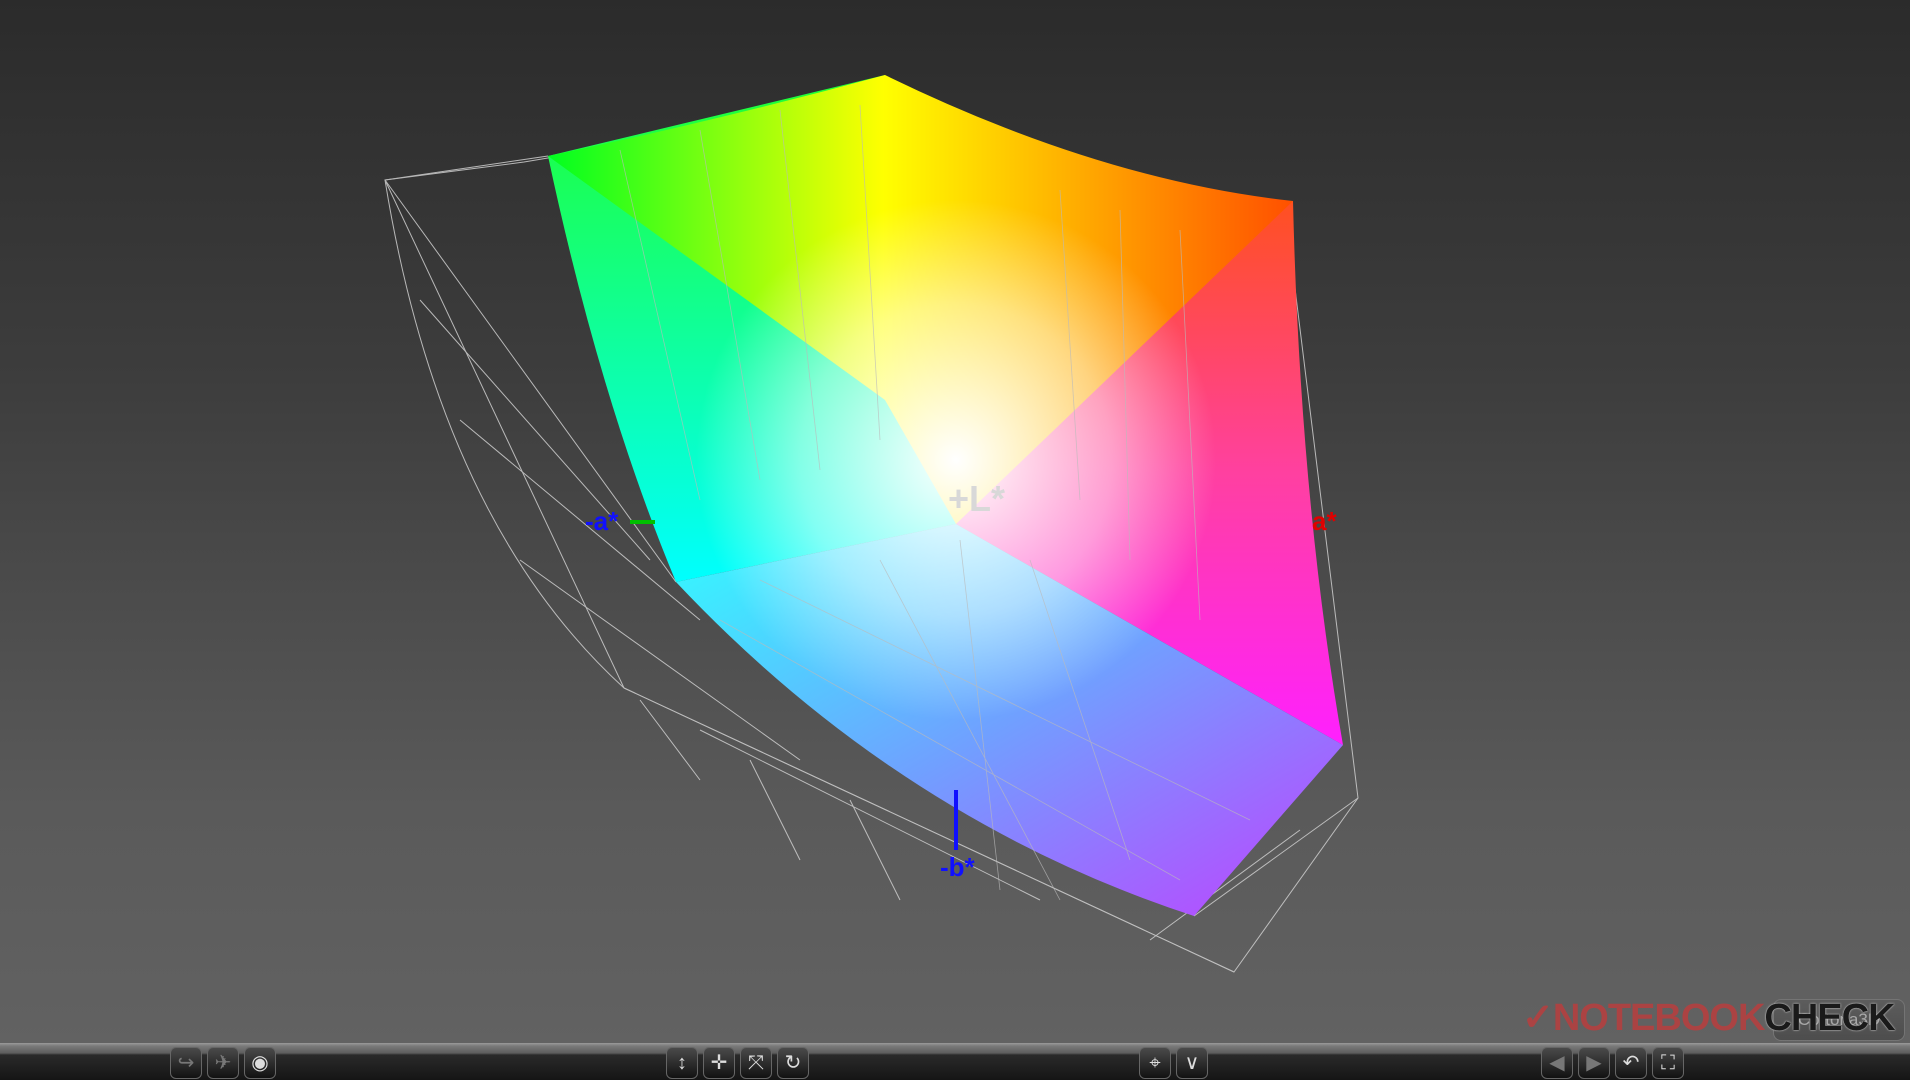 Image resolution: width=1910 pixels, height=1080 pixels. What do you see at coordinates (1659, 1018) in the screenshot?
I see `watermark-brand-a: NOTEBOOK` at bounding box center [1659, 1018].